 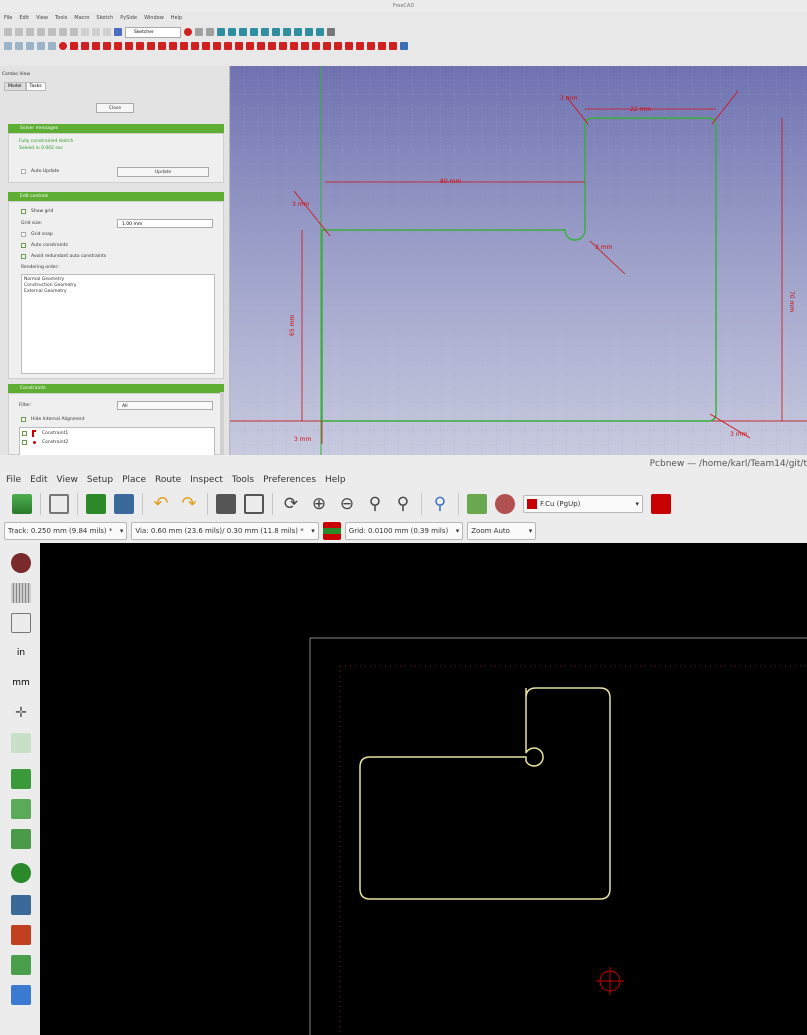 What do you see at coordinates (161, 504) in the screenshot?
I see `undo-icon: ↶` at bounding box center [161, 504].